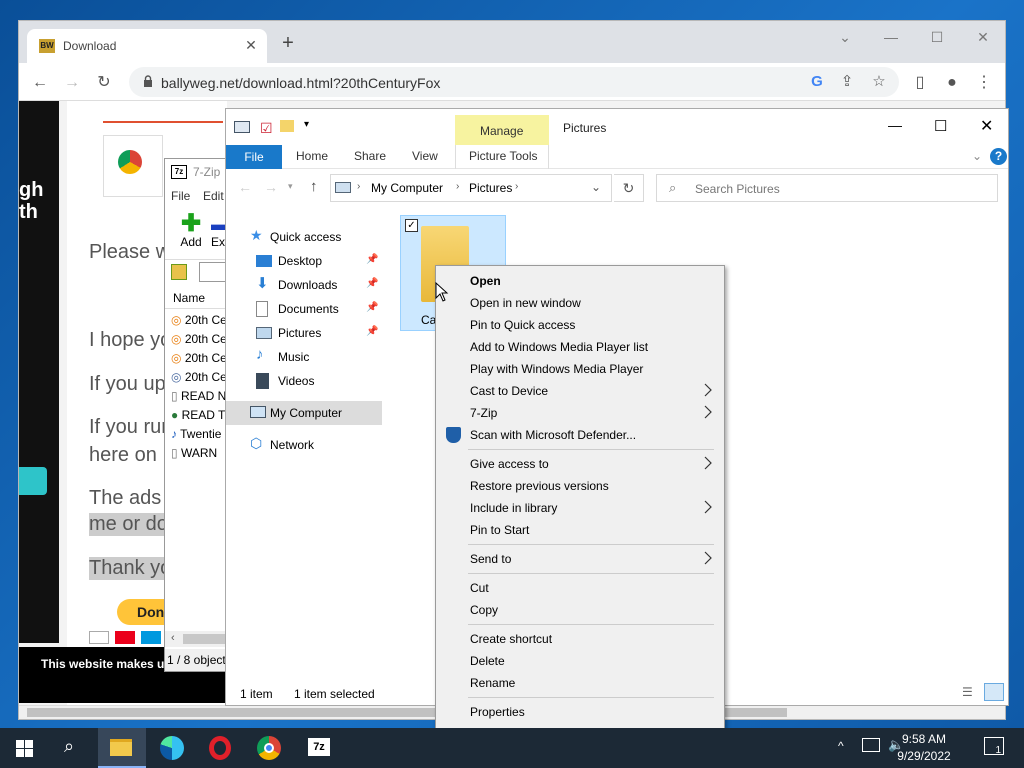 The width and height of the screenshot is (1024, 768). Describe the element at coordinates (490, 188) in the screenshot. I see `breadcrumb-pictures: Pictures` at that location.